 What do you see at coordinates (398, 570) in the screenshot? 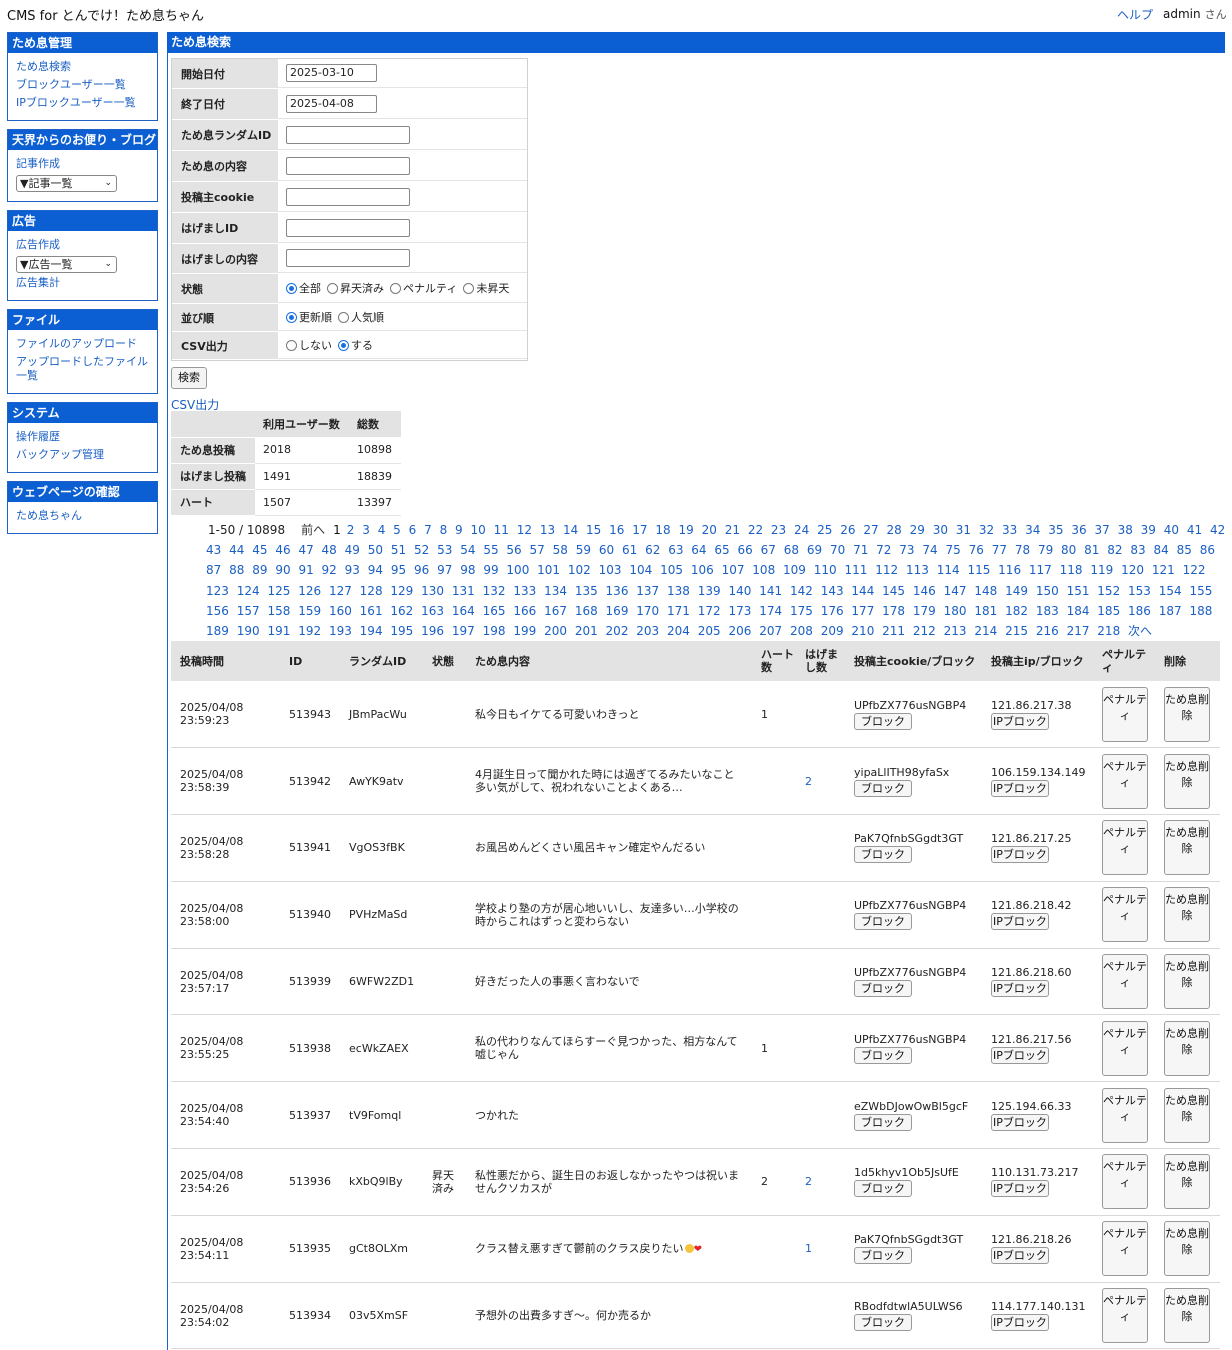
I see `pagination-page-link: 95` at bounding box center [398, 570].